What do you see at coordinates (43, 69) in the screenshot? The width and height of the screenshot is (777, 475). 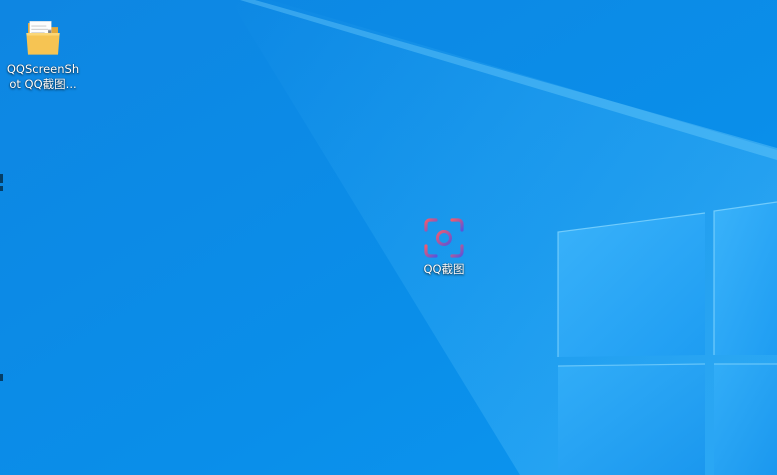 I see `folder-label-line1: QQScreenSh` at bounding box center [43, 69].